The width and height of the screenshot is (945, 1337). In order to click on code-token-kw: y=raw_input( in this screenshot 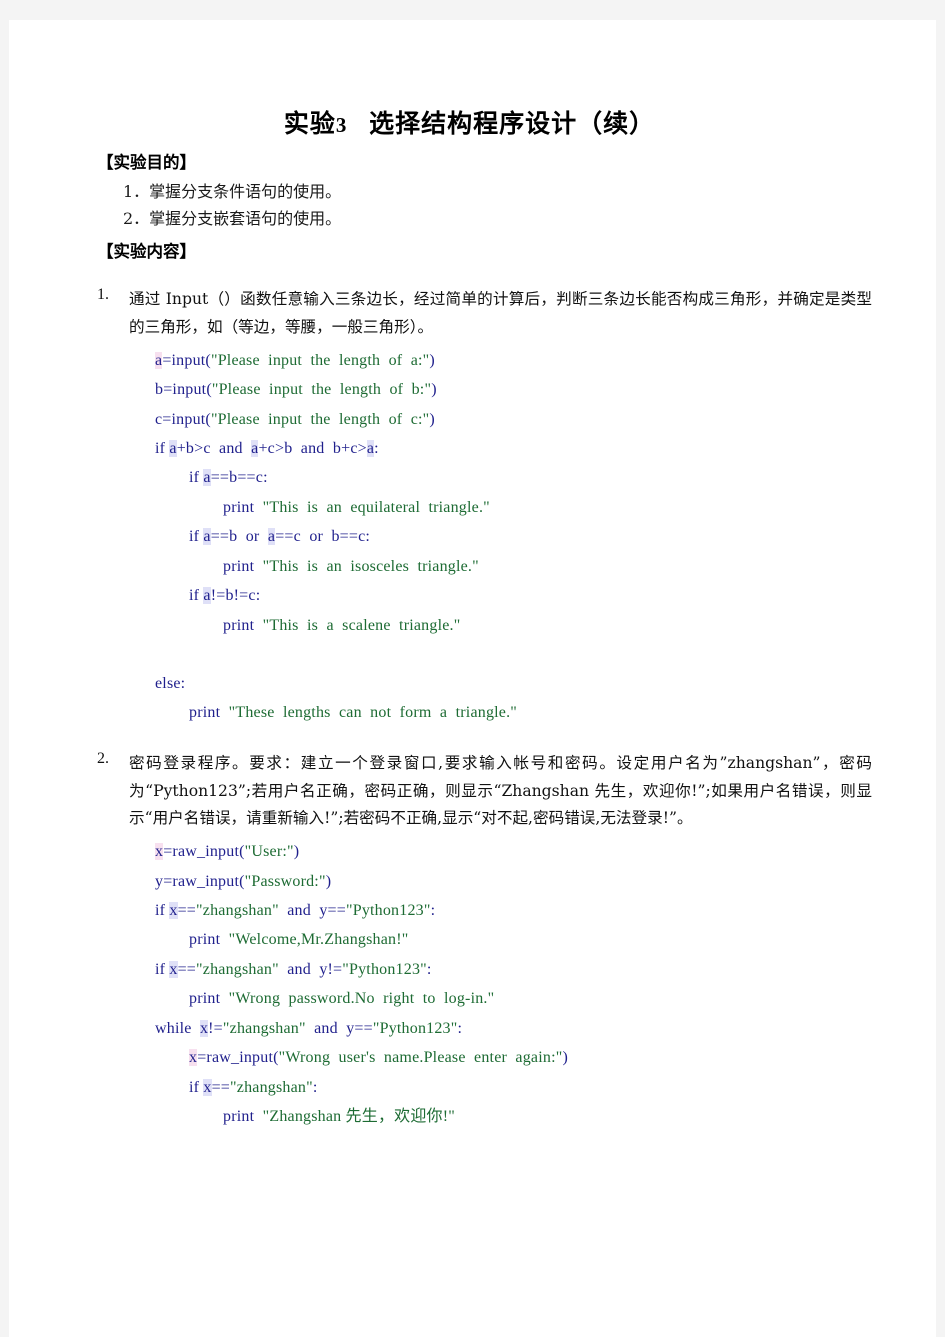, I will do `click(200, 881)`.